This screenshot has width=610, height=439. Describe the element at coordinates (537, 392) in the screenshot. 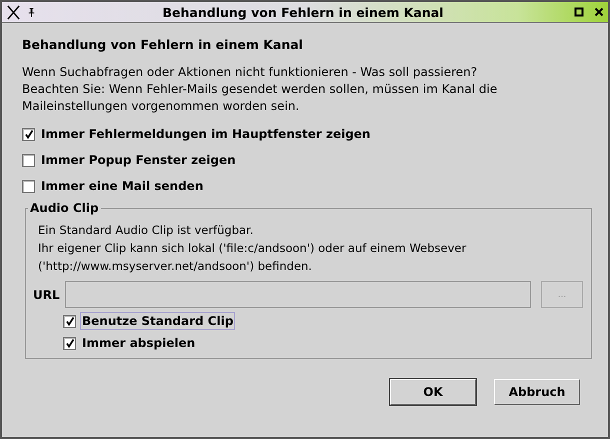

I see `cancel-button: Abbruch` at that location.